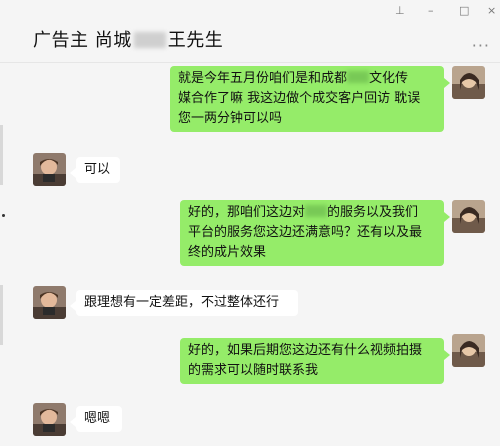 Image resolution: width=500 pixels, height=446 pixels. I want to click on more-icon: ···, so click(481, 45).